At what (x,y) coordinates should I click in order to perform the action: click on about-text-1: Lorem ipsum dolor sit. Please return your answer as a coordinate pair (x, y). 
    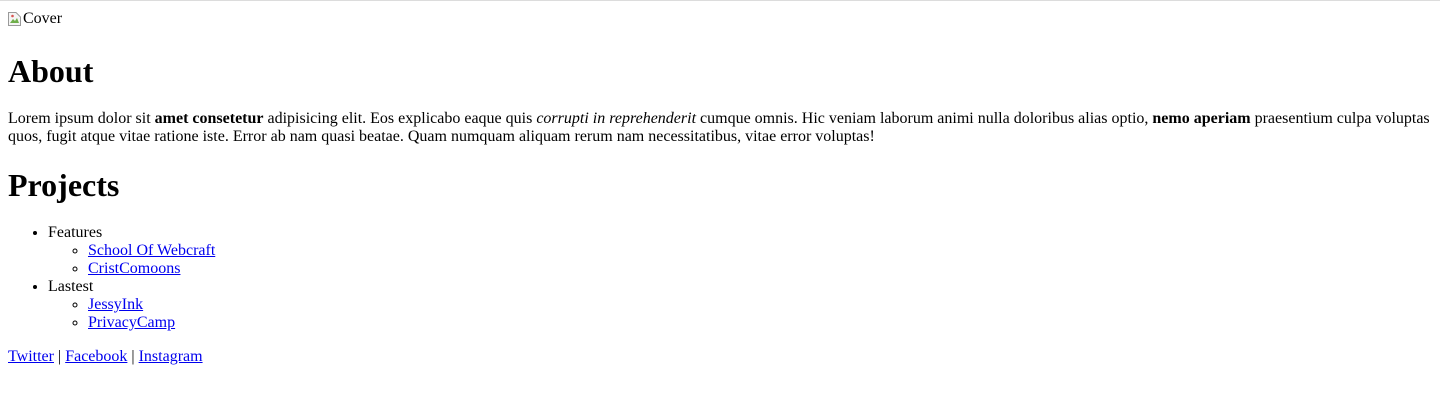
    Looking at the image, I should click on (81, 118).